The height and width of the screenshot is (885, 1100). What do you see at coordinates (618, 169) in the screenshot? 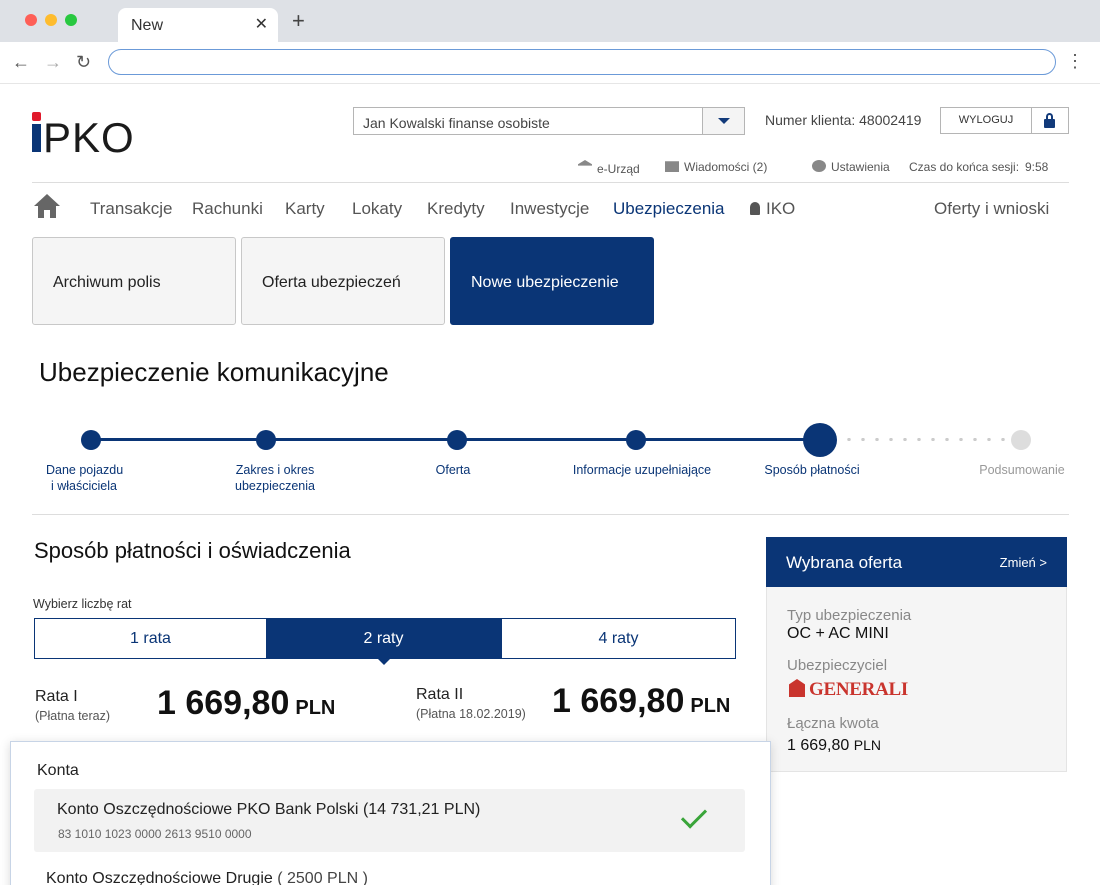
I see `e-urzad-label: e-Urząd` at bounding box center [618, 169].